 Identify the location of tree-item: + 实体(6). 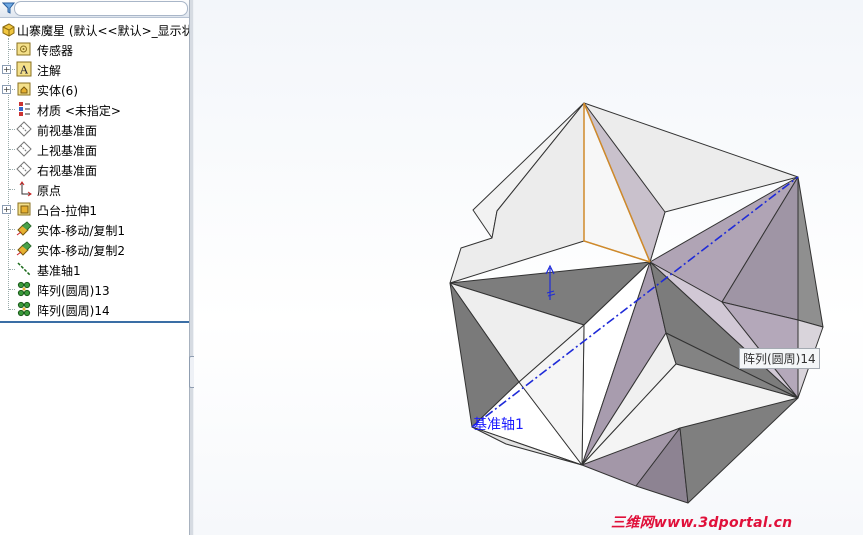
(94, 89).